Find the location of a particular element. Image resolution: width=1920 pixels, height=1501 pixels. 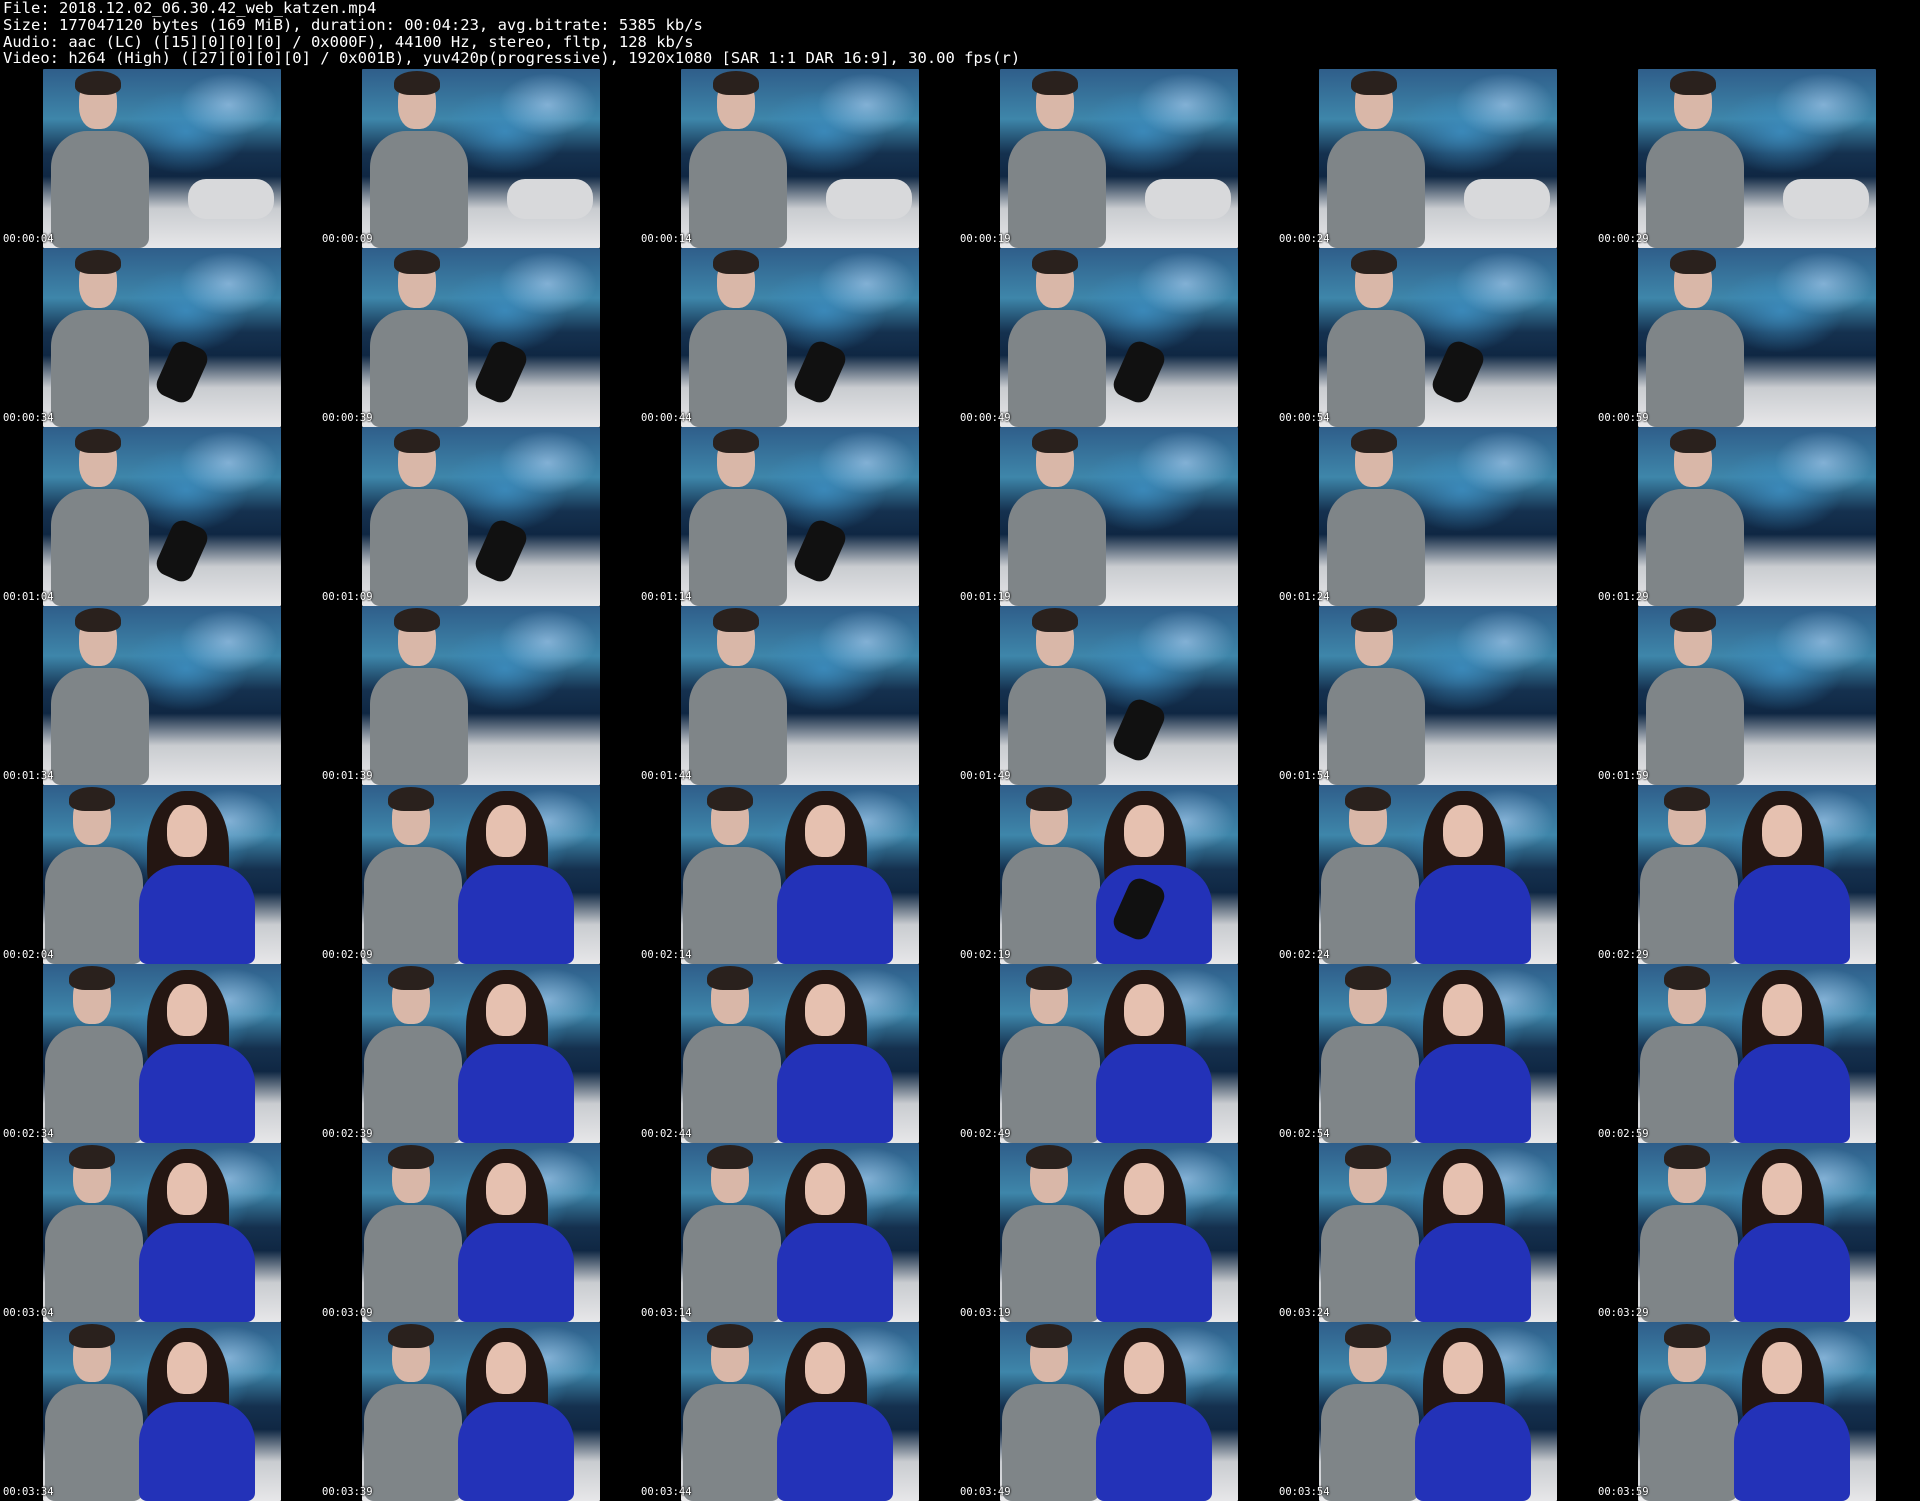

frame-timestamp: 00:03:59 is located at coordinates (1623, 1492).